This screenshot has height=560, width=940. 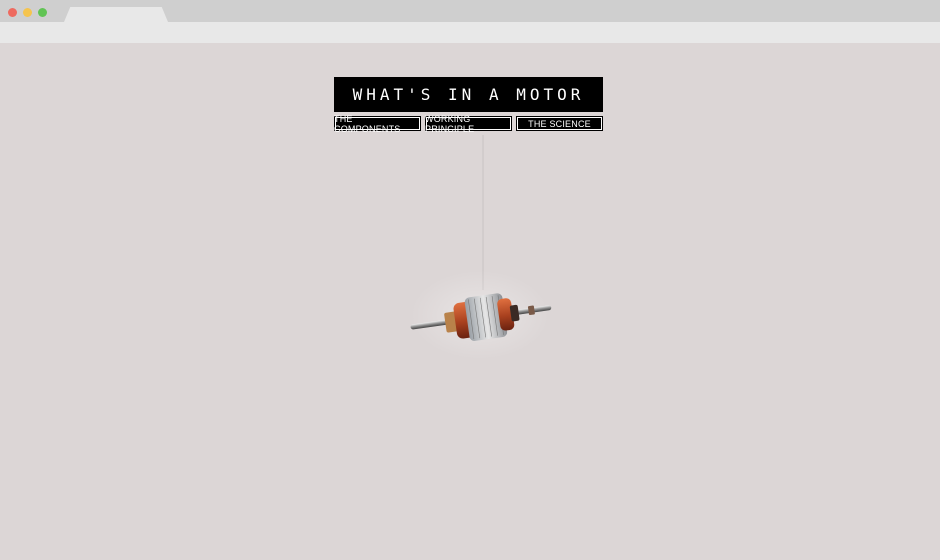 I want to click on browser-tab, so click(x=116, y=14).